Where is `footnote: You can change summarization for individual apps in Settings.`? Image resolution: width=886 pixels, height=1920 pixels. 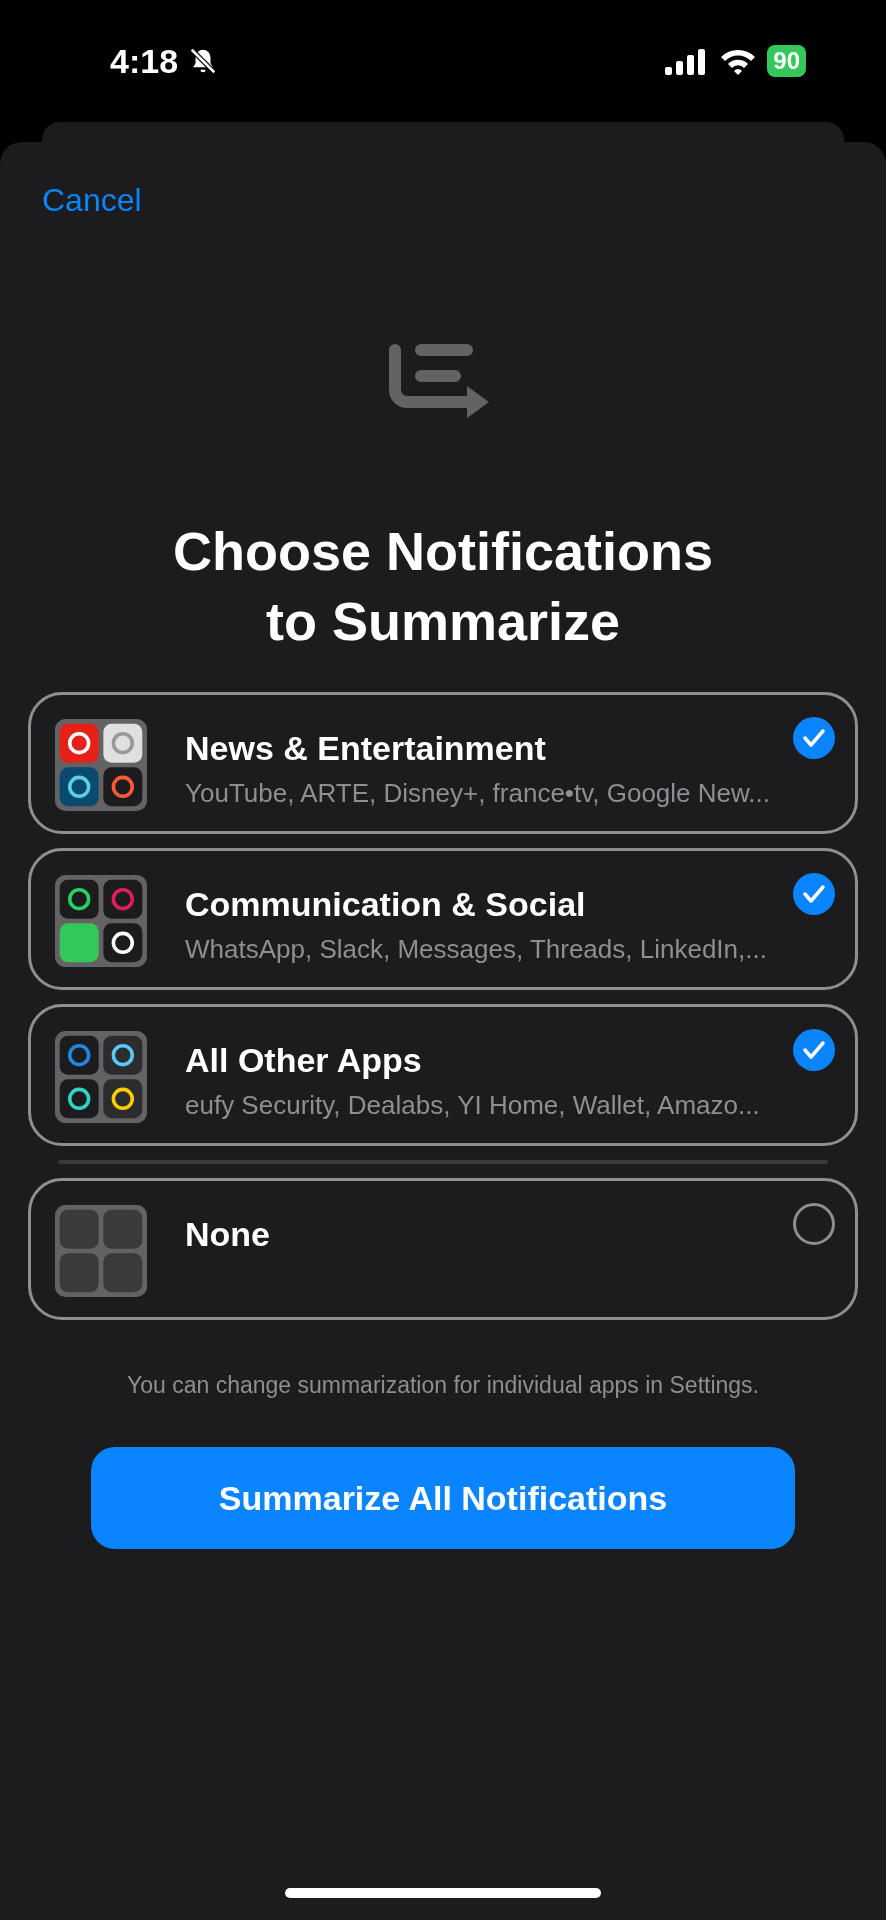 footnote: You can change summarization for individual apps in Settings. is located at coordinates (443, 1385).